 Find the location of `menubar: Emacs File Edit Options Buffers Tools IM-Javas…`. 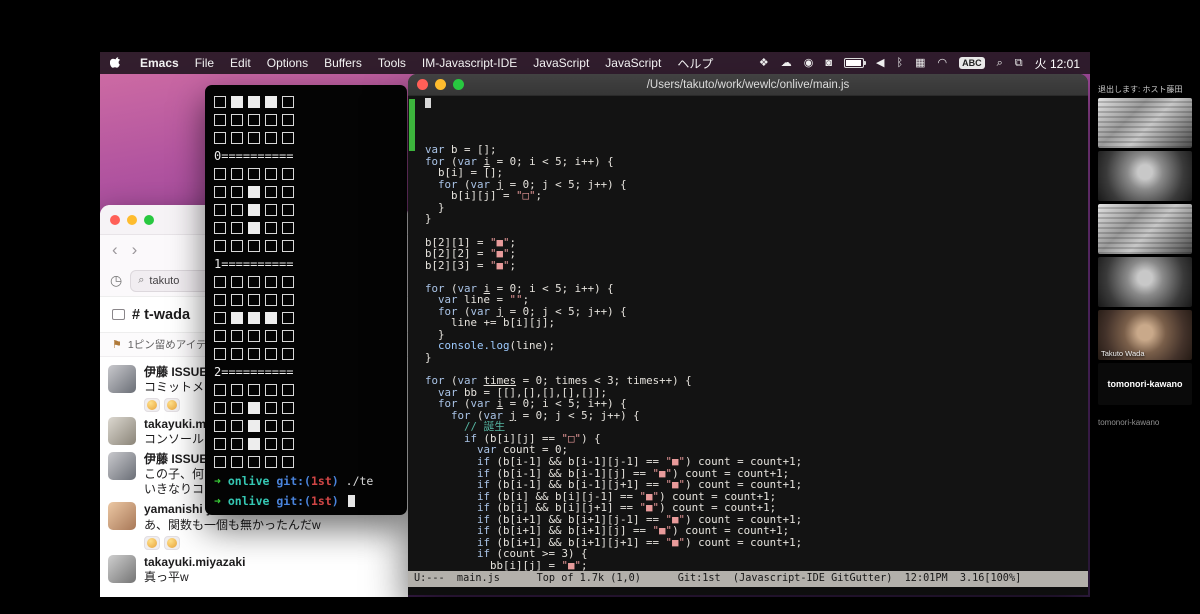

menubar: Emacs File Edit Options Buffers Tools IM-Javas… is located at coordinates (595, 63).